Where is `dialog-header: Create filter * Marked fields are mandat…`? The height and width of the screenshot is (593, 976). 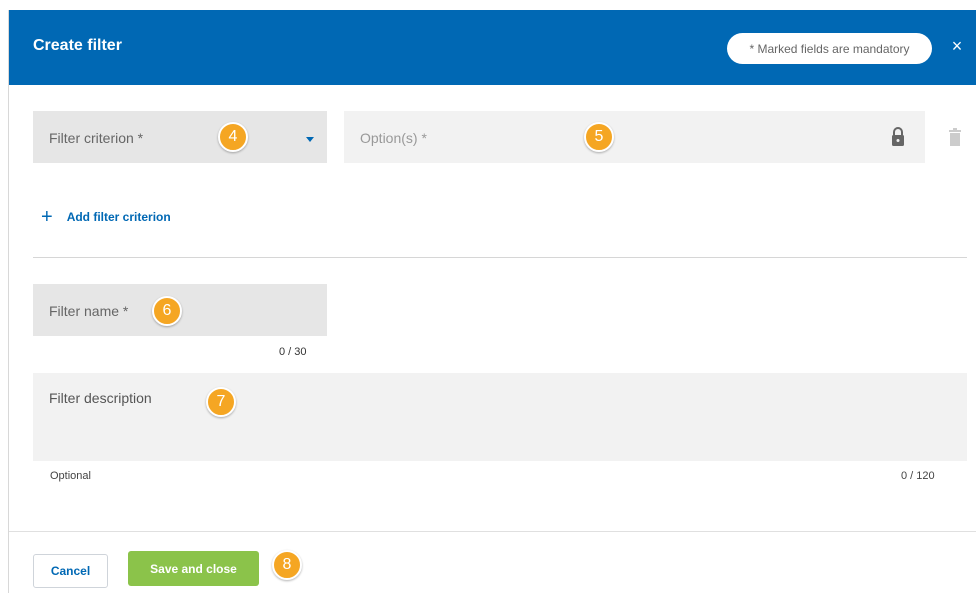 dialog-header: Create filter * Marked fields are mandat… is located at coordinates (492, 47).